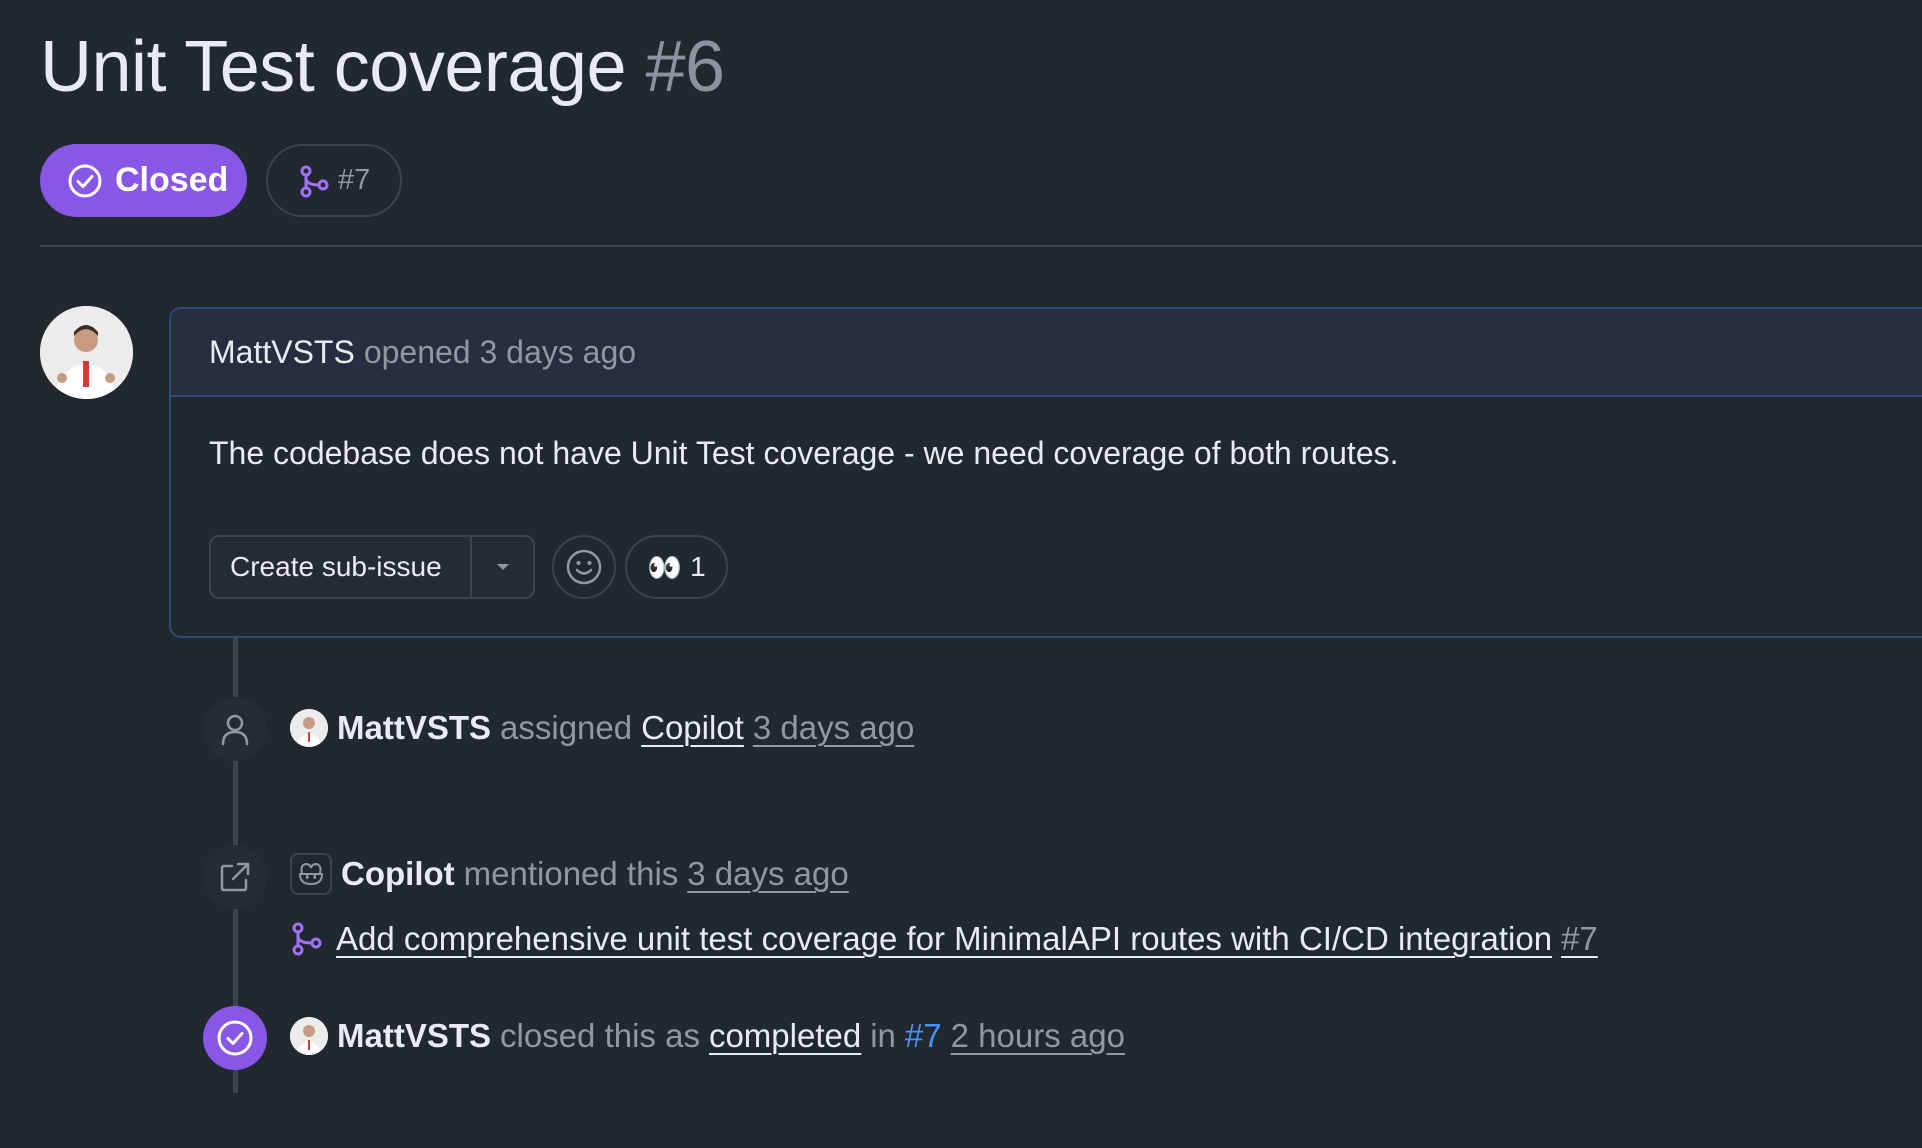  What do you see at coordinates (398, 874) in the screenshot?
I see `mentioned-actor-link: Copilot` at bounding box center [398, 874].